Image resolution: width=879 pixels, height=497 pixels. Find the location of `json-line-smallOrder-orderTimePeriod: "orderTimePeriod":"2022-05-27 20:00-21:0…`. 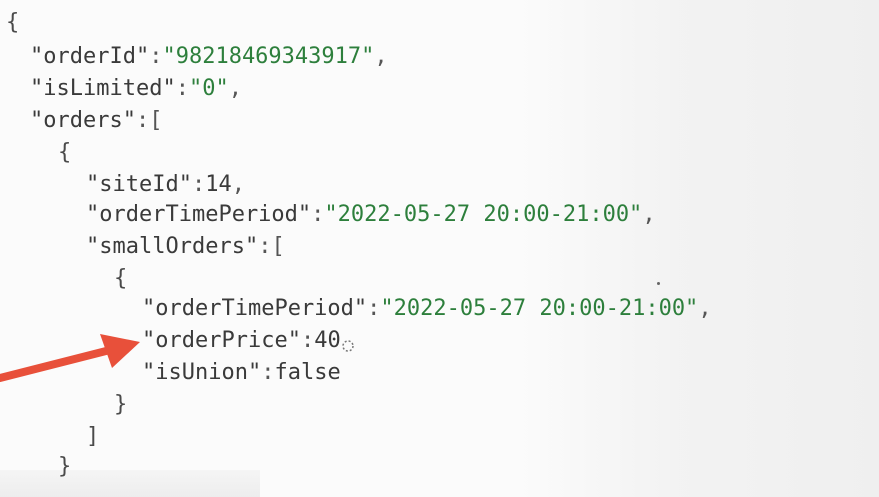

json-line-smallOrder-orderTimePeriod: "orderTimePeriod":"2022-05-27 20:00-21:0… is located at coordinates (427, 308).